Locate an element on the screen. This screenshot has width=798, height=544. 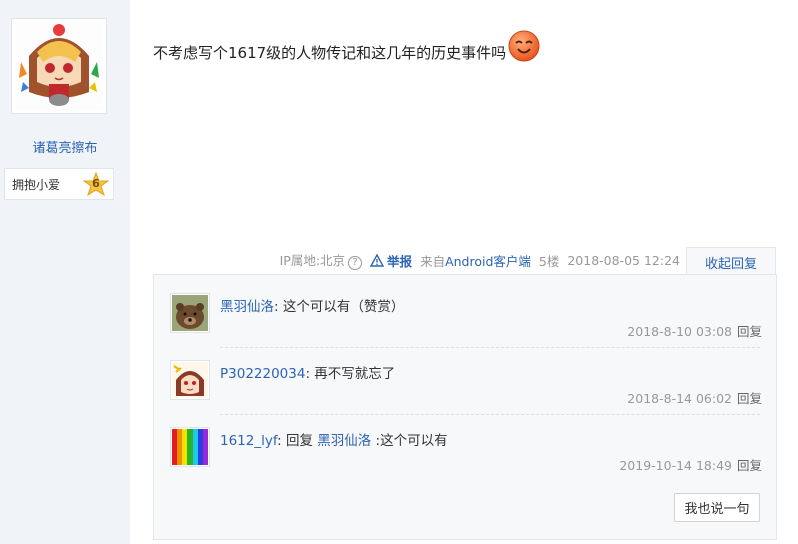
post-timestamp: 2018-08-05 12:24 is located at coordinates (623, 260).